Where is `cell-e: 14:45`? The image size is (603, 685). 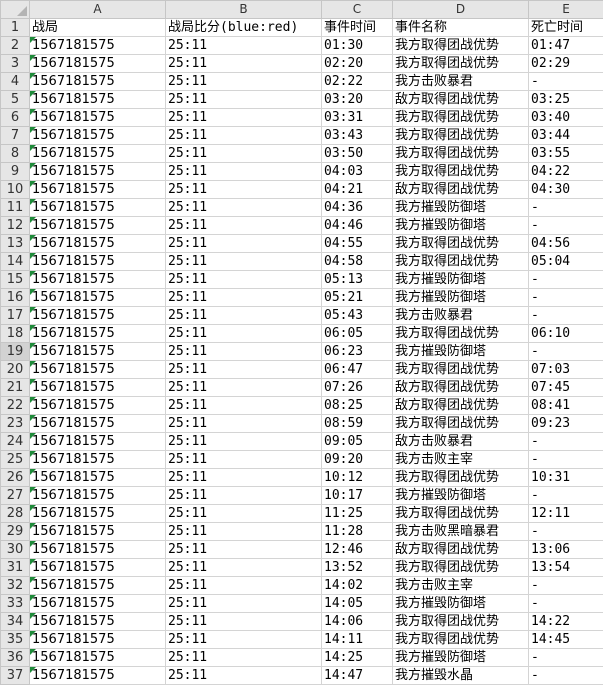 cell-e: 14:45 is located at coordinates (565, 639).